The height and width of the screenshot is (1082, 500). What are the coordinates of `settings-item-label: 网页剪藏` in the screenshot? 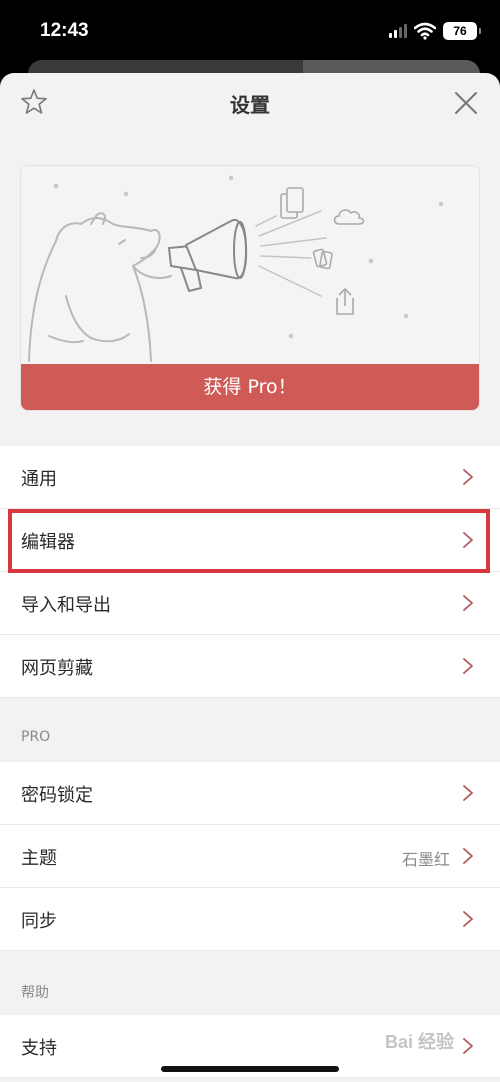 It's located at (57, 668).